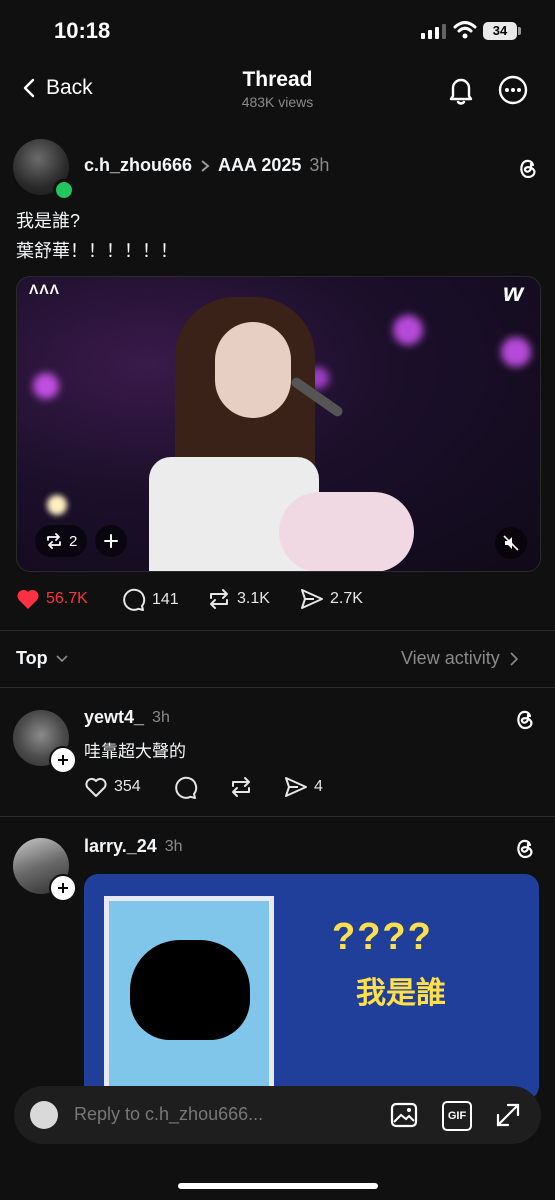 This screenshot has width=555, height=1200. I want to click on pokemon-silhouette, so click(190, 990).